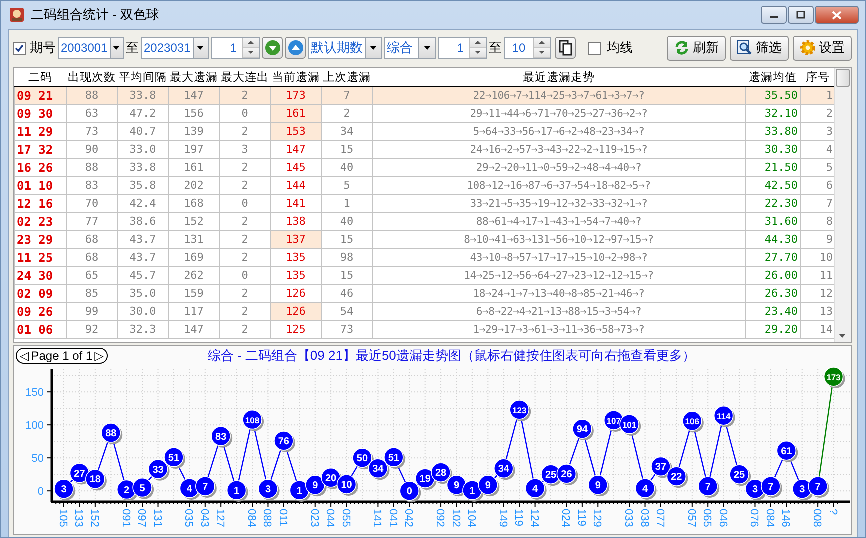 The image size is (866, 538). What do you see at coordinates (495, 48) in the screenshot?
I see `to-label: 至` at bounding box center [495, 48].